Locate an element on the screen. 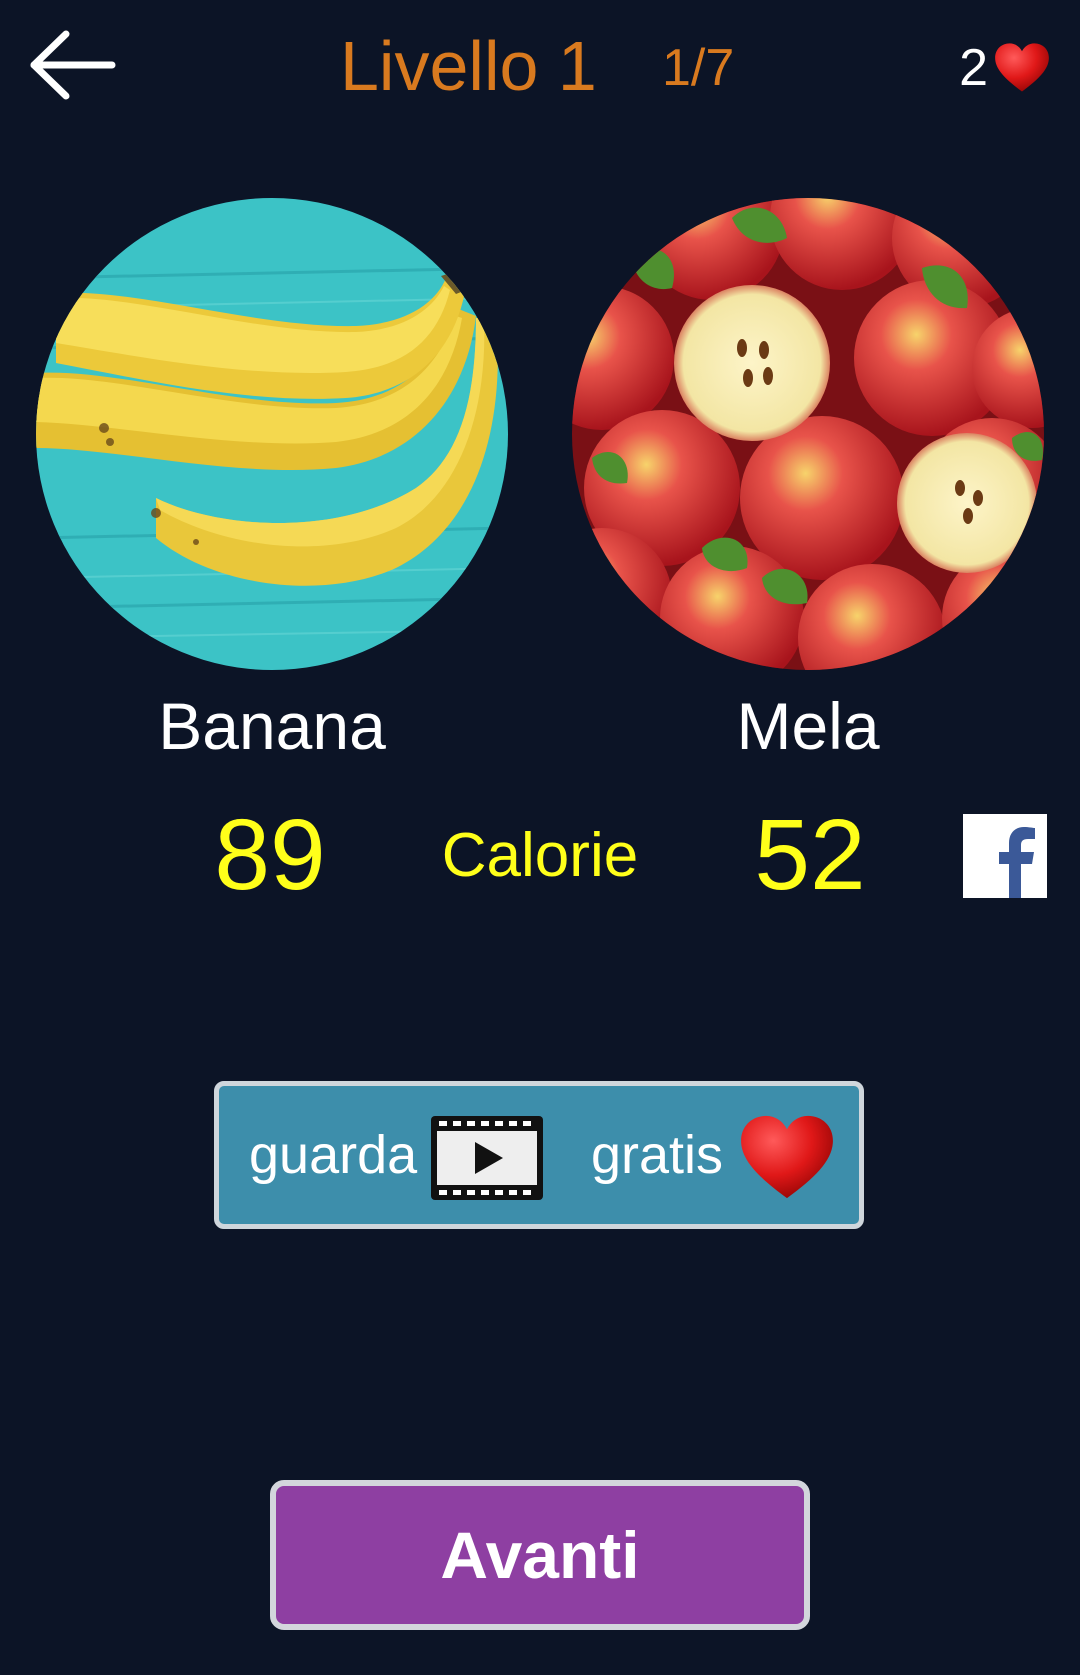 This screenshot has height=1675, width=1080. facebook-icon is located at coordinates (1005, 856).